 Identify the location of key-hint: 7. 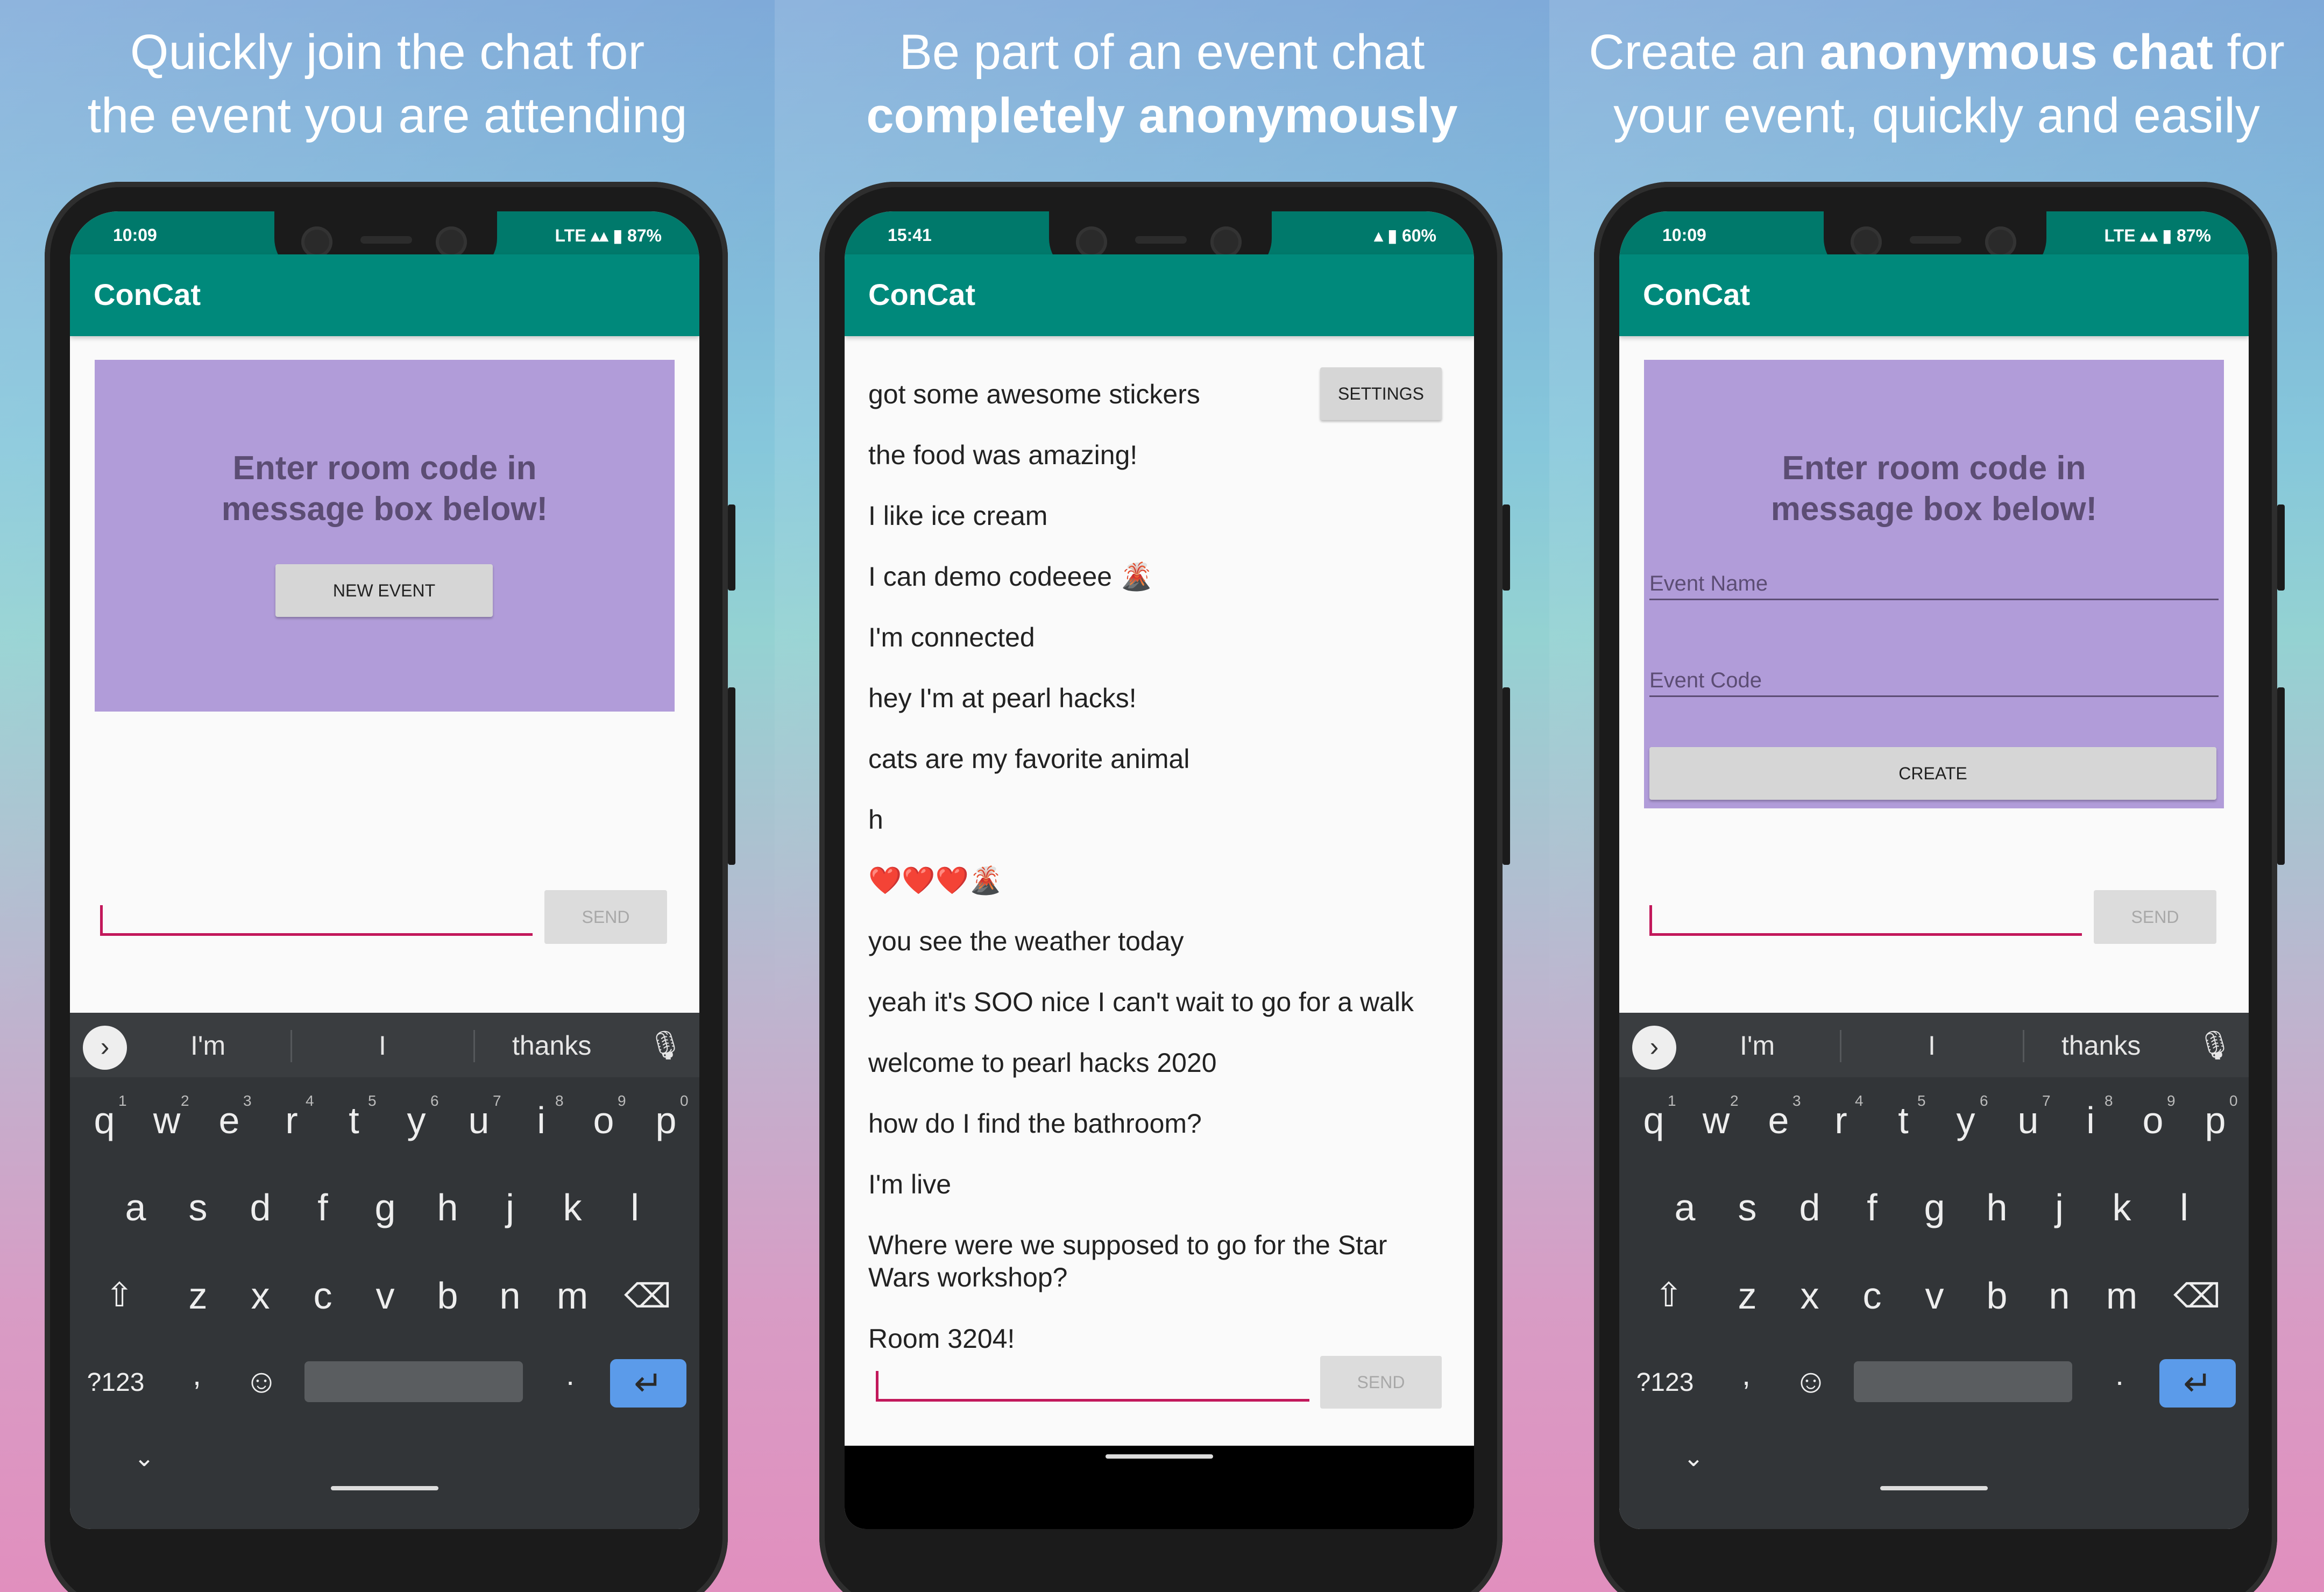
(497, 1100).